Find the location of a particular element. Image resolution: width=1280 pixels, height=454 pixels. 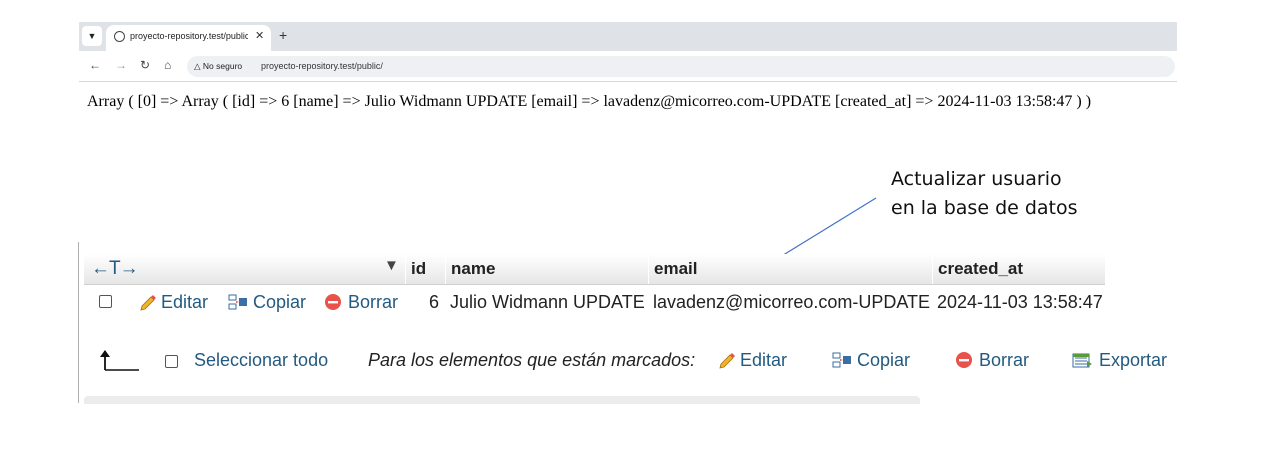

cell-id: 6 is located at coordinates (434, 302).